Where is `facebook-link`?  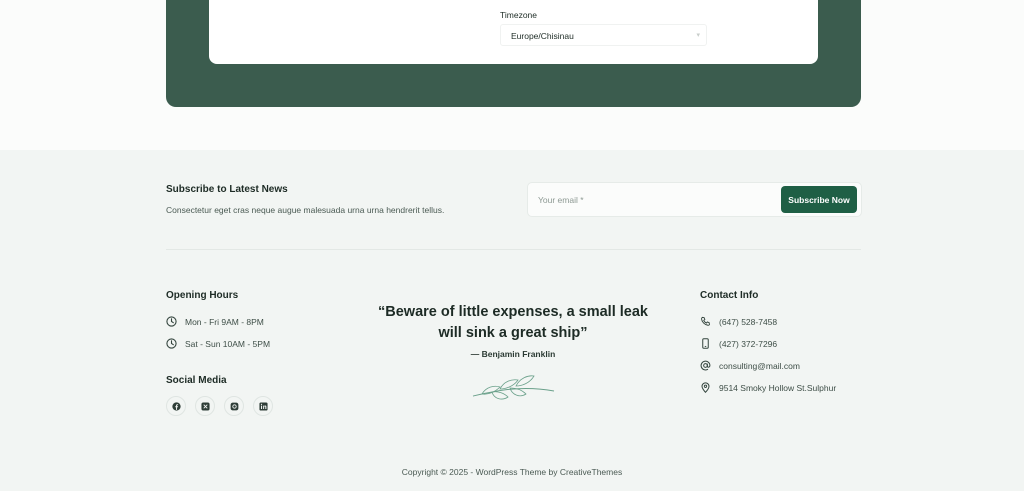 facebook-link is located at coordinates (176, 406).